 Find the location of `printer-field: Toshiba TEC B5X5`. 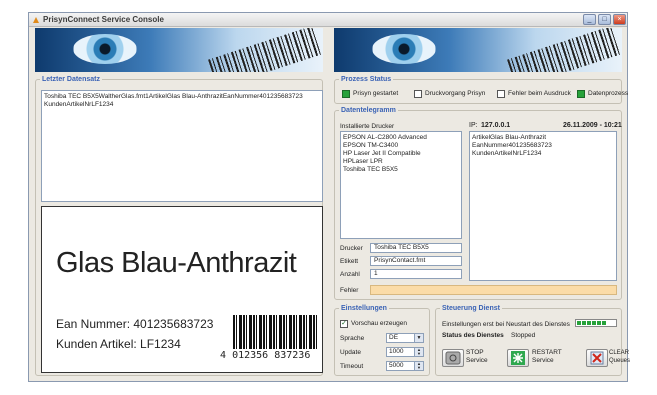

printer-field: Toshiba TEC B5X5 is located at coordinates (416, 248).